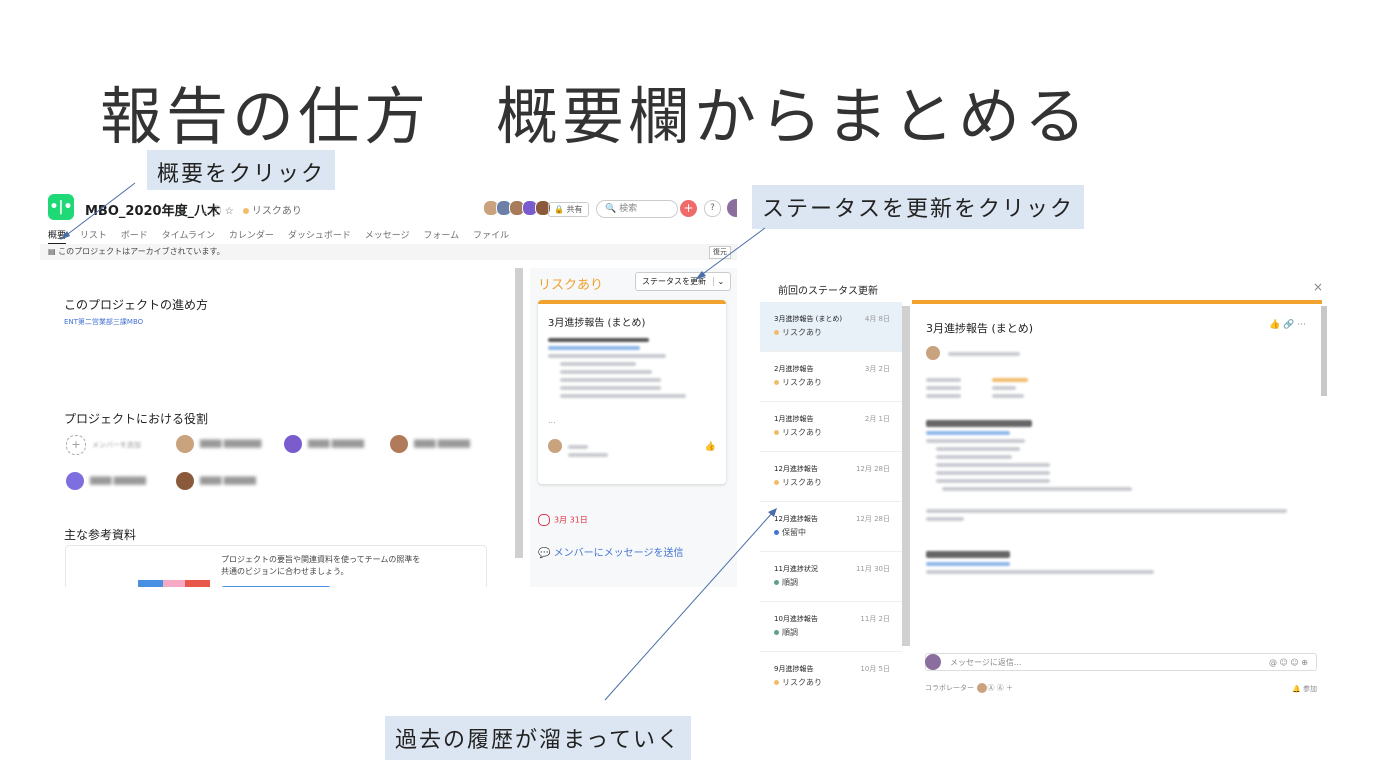  What do you see at coordinates (251, 209) in the screenshot?
I see `project-meta: ⌄ ⓘ ☆ リスクあり` at bounding box center [251, 209].